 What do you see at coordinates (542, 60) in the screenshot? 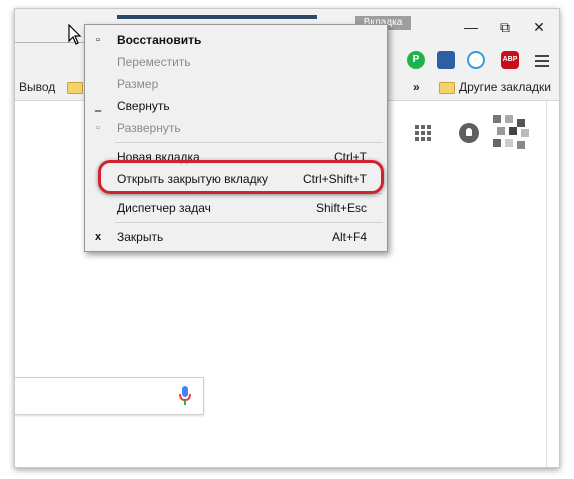
I see `menu-icon` at bounding box center [542, 60].